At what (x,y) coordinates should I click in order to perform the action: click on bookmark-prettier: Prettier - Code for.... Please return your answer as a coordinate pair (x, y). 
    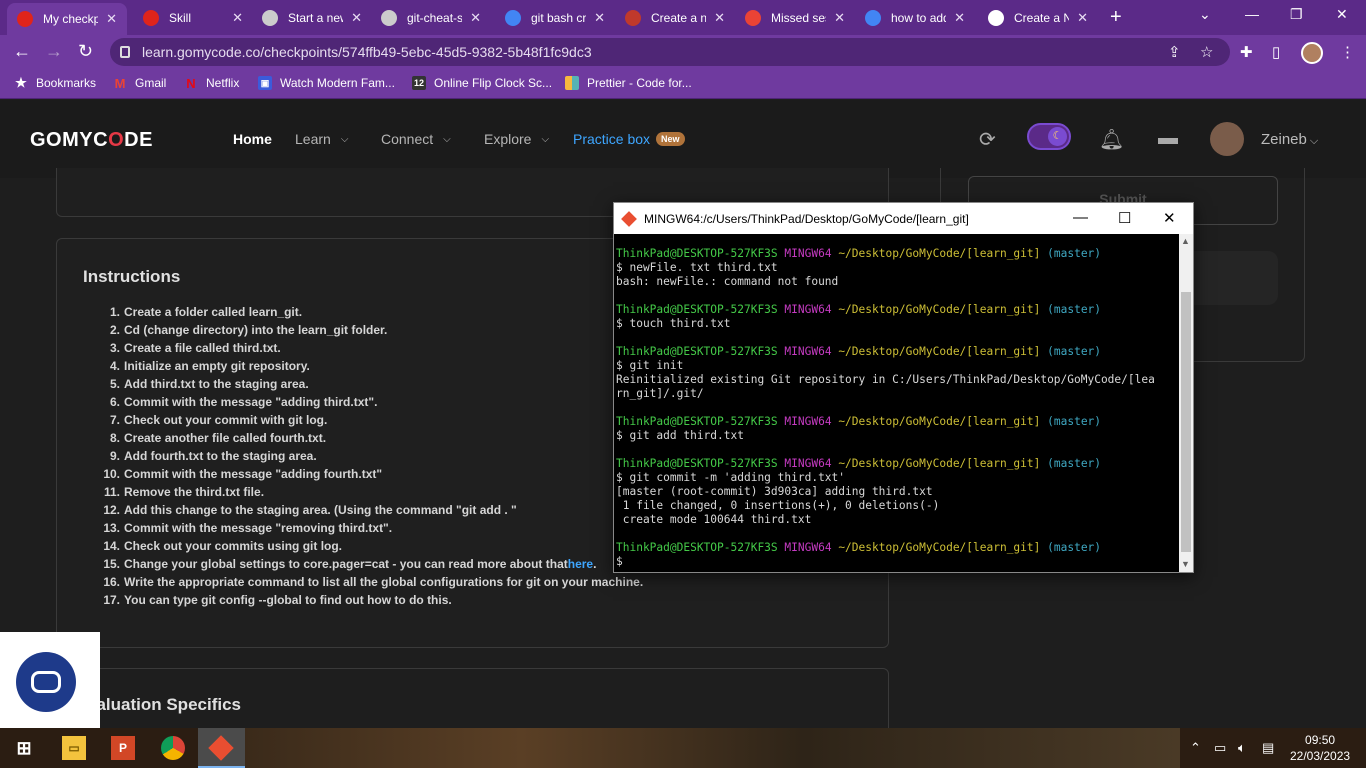
    Looking at the image, I should click on (628, 83).